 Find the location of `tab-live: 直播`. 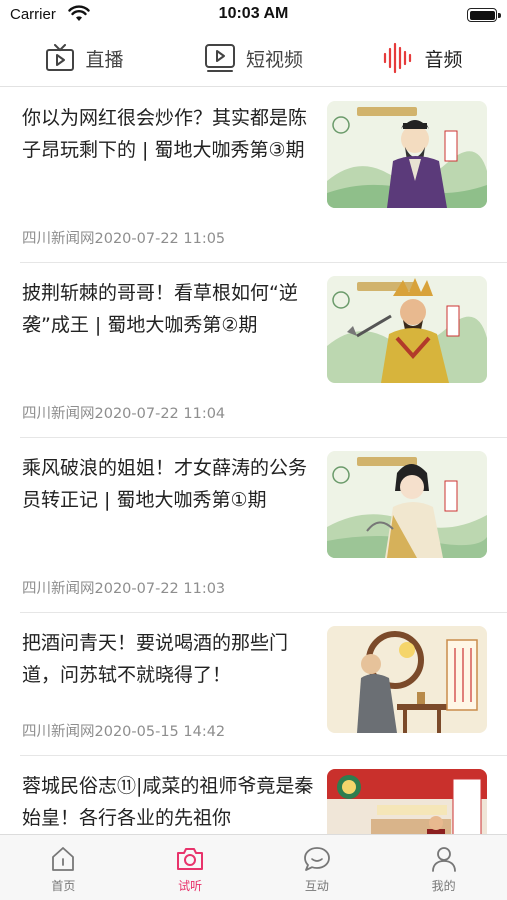

tab-live: 直播 is located at coordinates (84, 58).